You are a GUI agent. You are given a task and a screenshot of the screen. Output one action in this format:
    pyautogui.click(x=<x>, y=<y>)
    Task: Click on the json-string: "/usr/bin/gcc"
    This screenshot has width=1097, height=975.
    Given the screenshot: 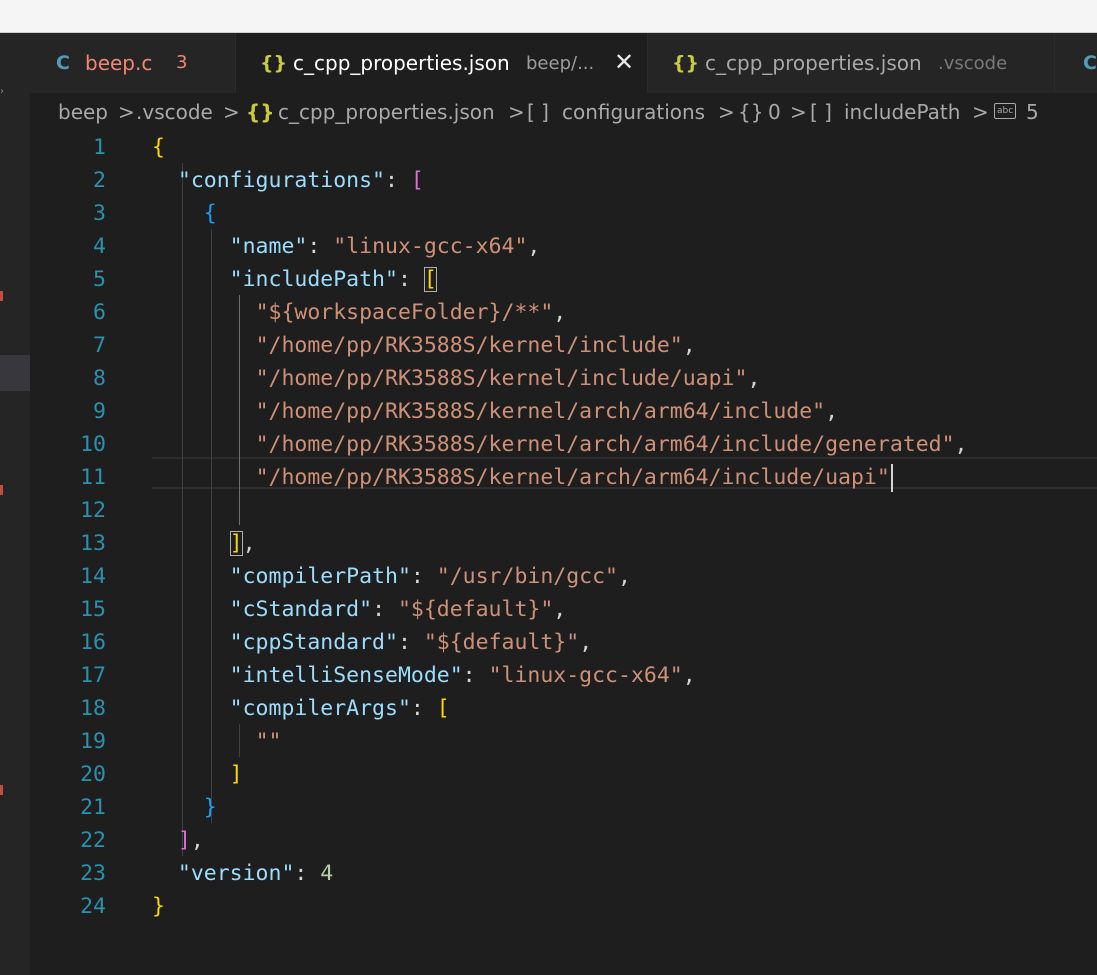 What is the action you would take?
    pyautogui.click(x=527, y=576)
    